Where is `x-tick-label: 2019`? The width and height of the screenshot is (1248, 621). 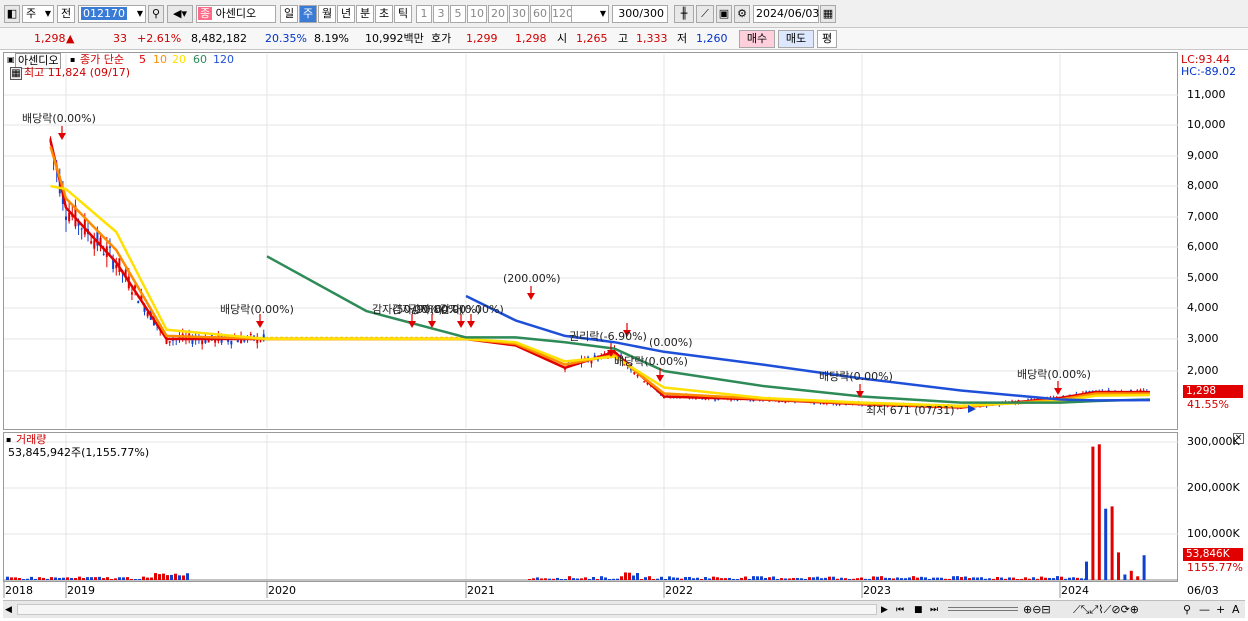 x-tick-label: 2019 is located at coordinates (81, 590).